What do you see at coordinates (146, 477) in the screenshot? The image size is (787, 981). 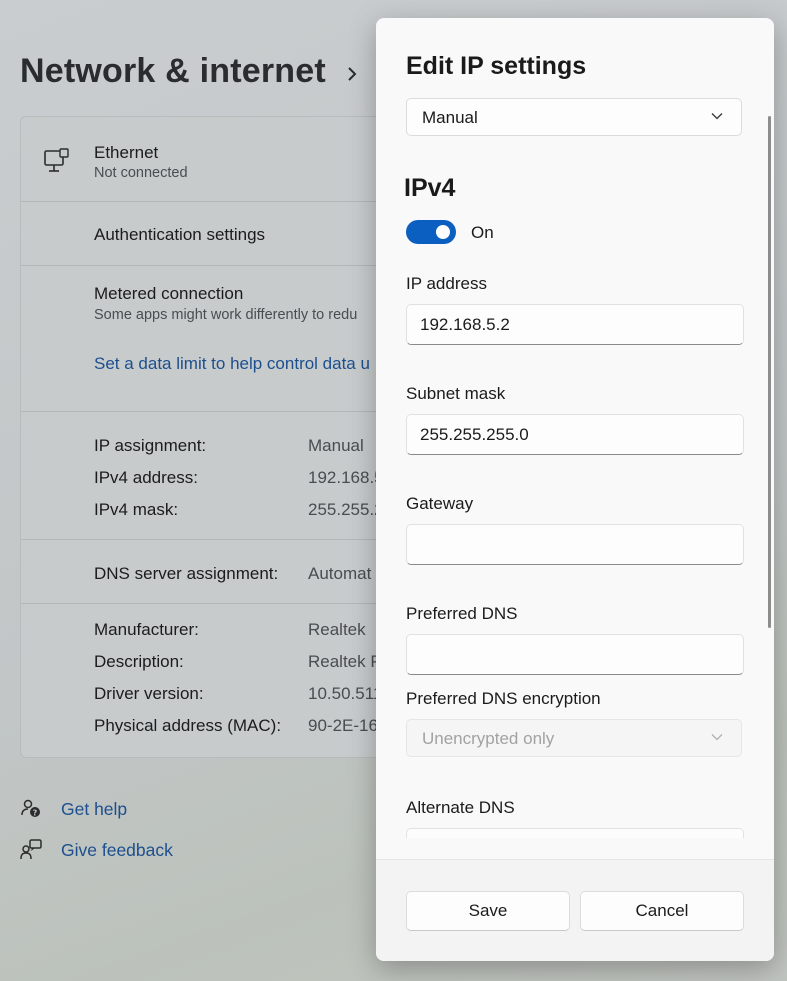 I see `ipv4-address-label: IPv4 address:` at bounding box center [146, 477].